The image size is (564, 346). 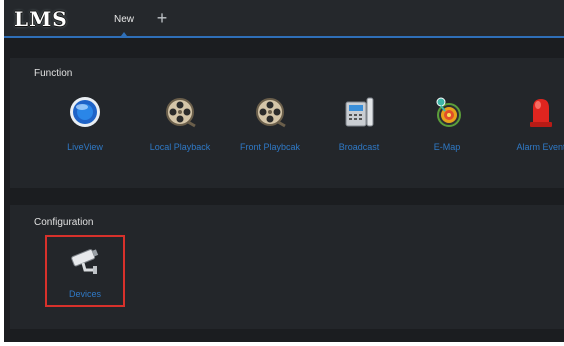 I want to click on liveview-icon, so click(x=85, y=112).